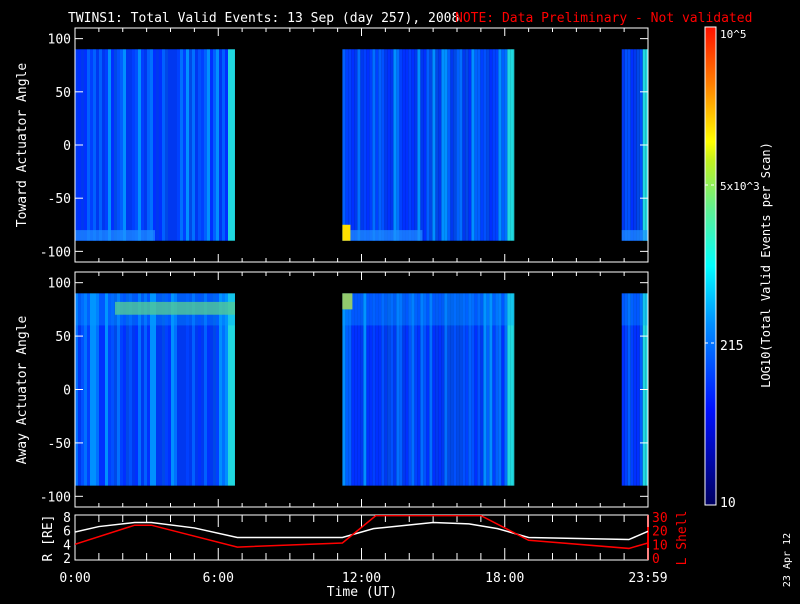 This screenshot has width=800, height=604. Describe the element at coordinates (67, 559) in the screenshot. I see `y-tick-label: 2` at that location.